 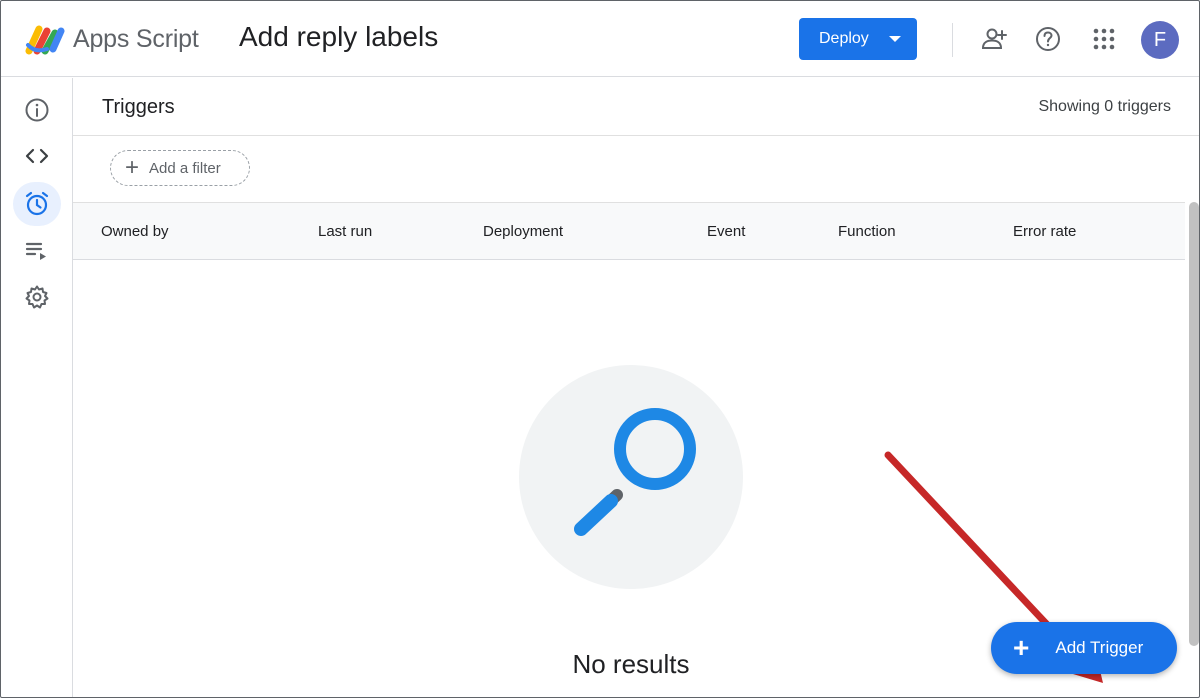 I want to click on deploy-button-label: Deploy, so click(x=844, y=38).